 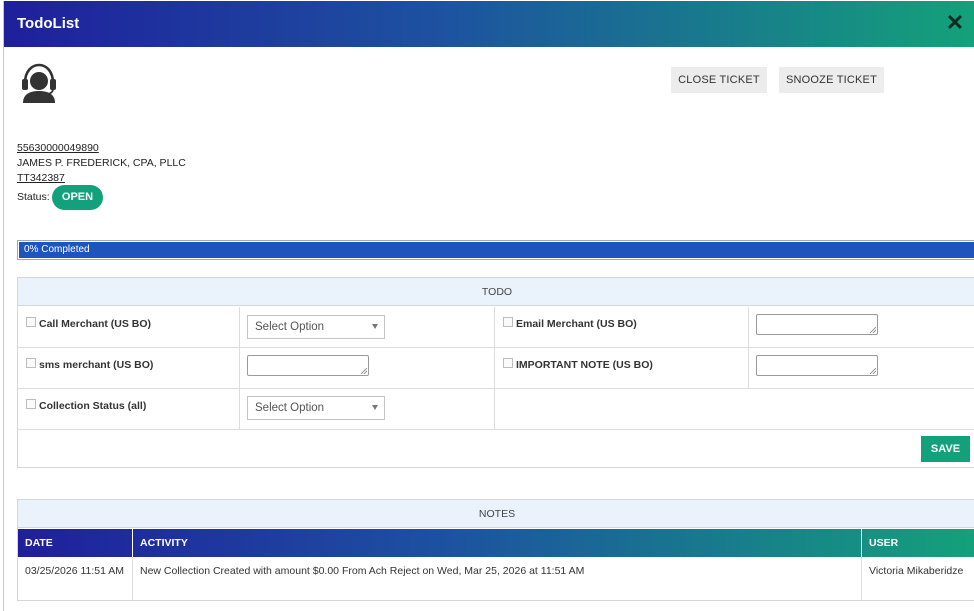 What do you see at coordinates (290, 408) in the screenshot?
I see `collection-status-select-value: Select Option` at bounding box center [290, 408].